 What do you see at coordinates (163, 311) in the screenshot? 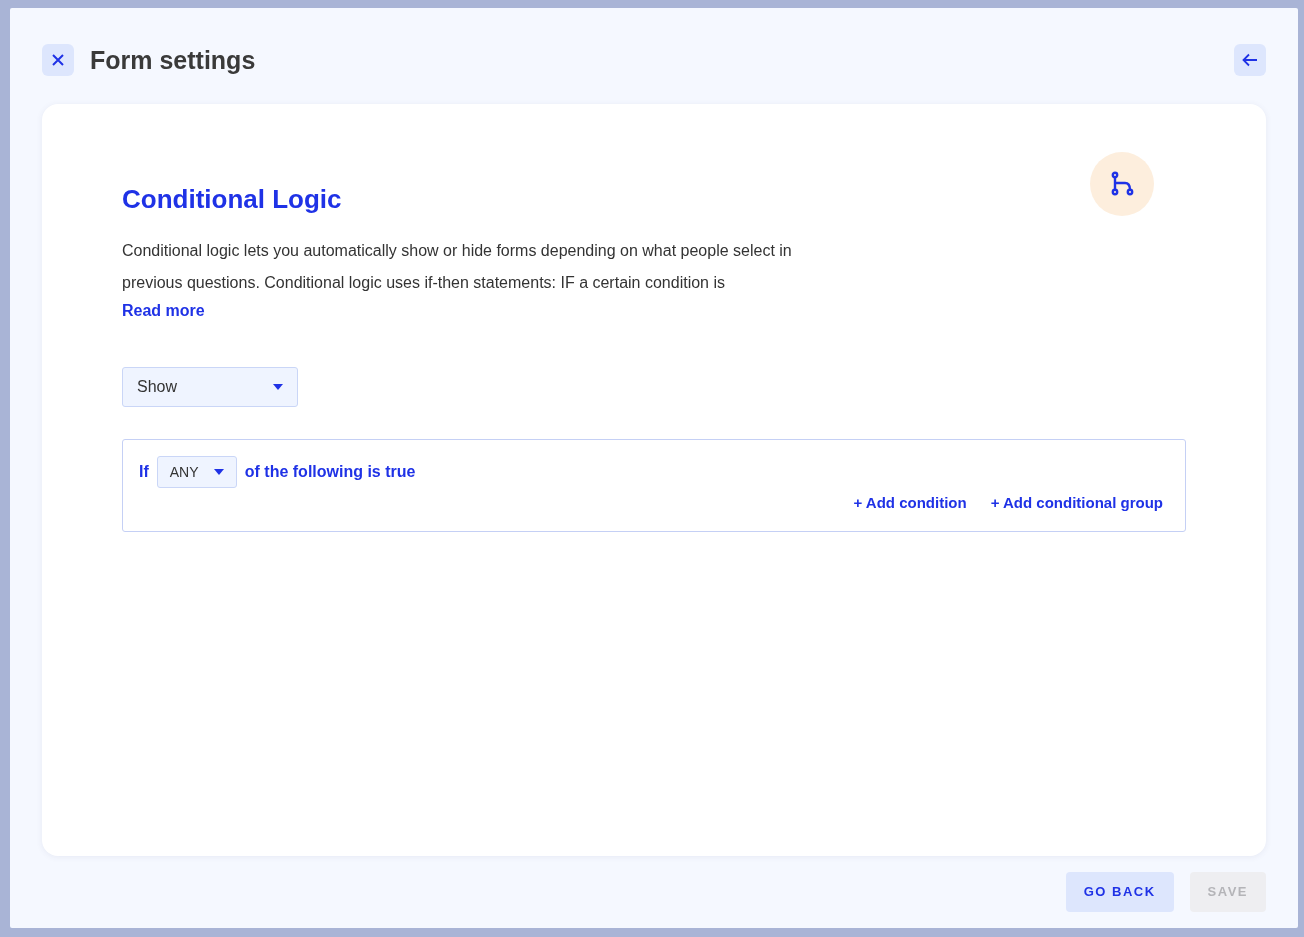
I see `read-more-link: Read more` at bounding box center [163, 311].